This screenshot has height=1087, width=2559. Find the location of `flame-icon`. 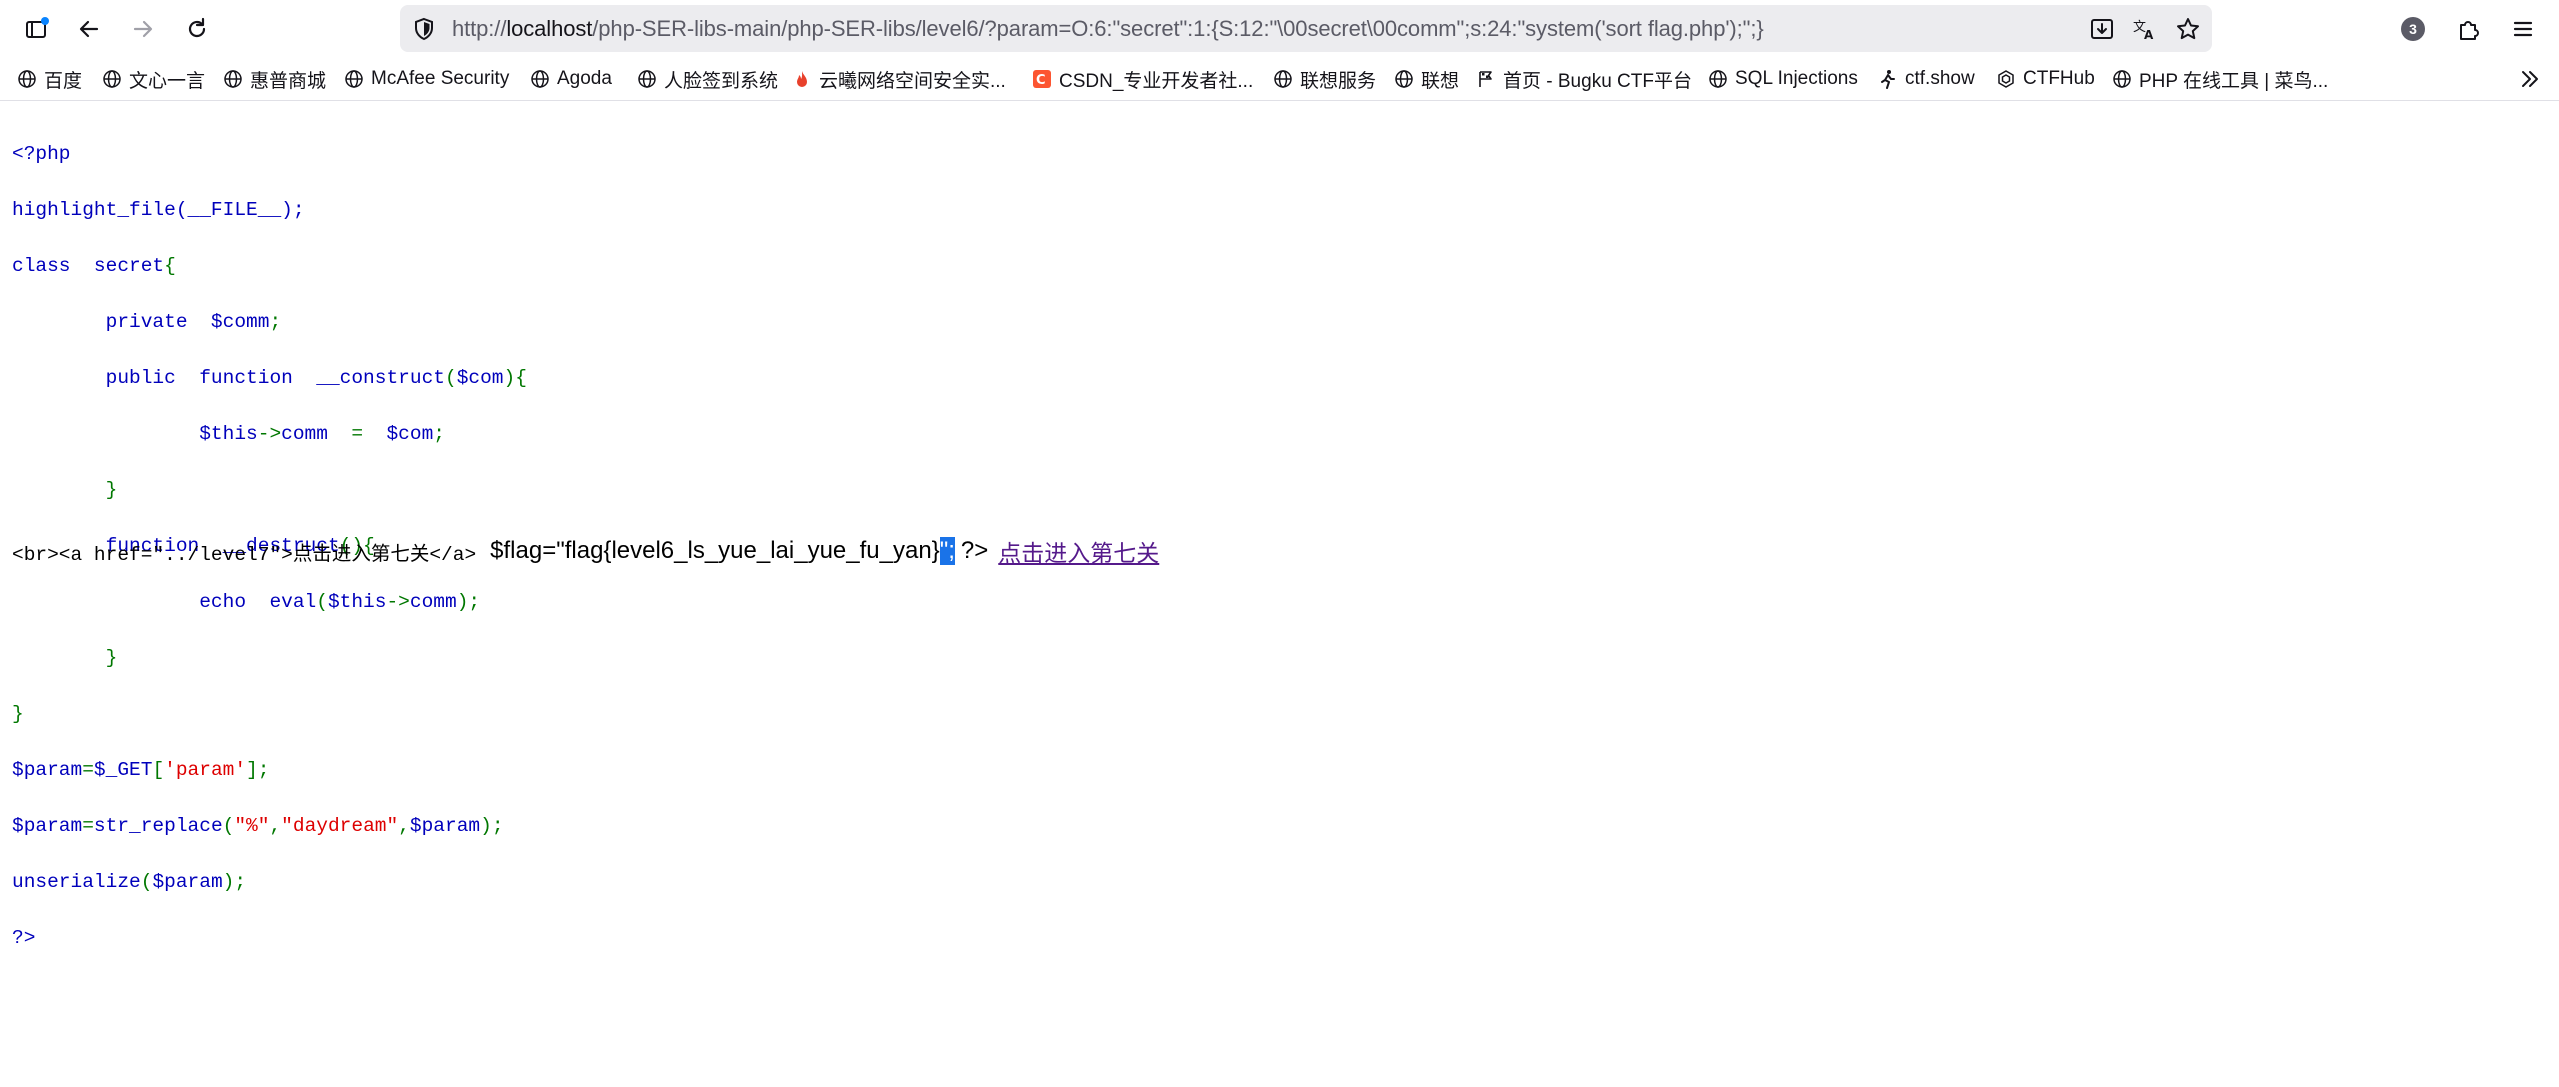

flame-icon is located at coordinates (802, 79).